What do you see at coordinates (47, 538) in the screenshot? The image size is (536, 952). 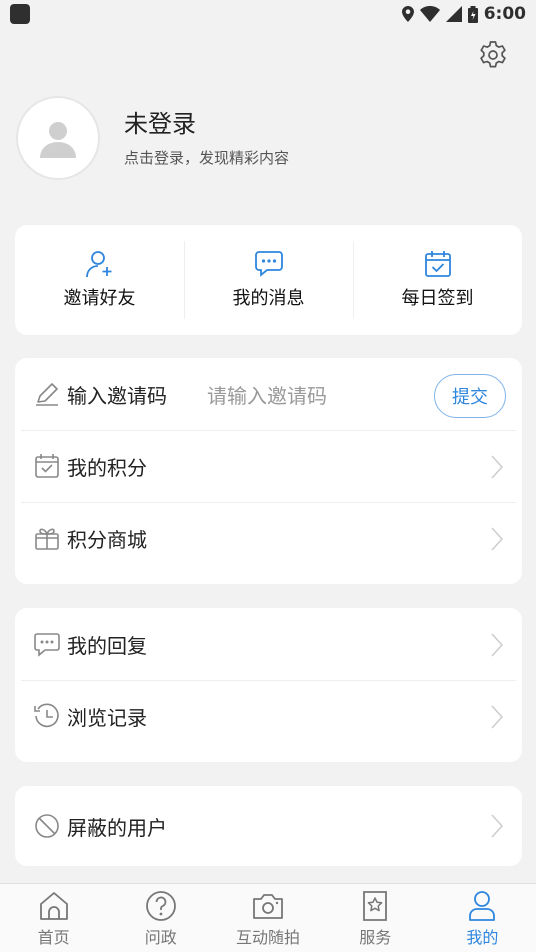 I see `gift-icon` at bounding box center [47, 538].